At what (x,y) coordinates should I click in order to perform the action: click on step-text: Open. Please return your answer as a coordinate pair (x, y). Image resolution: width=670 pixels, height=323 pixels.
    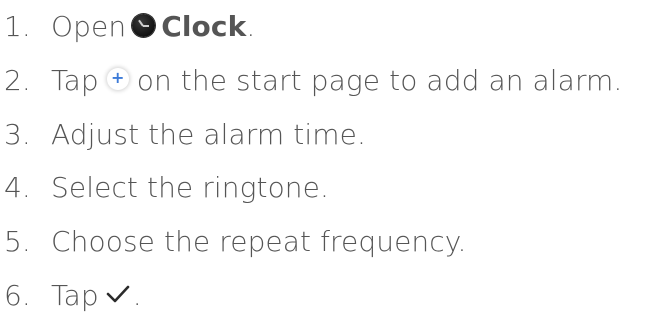
    Looking at the image, I should click on (89, 26).